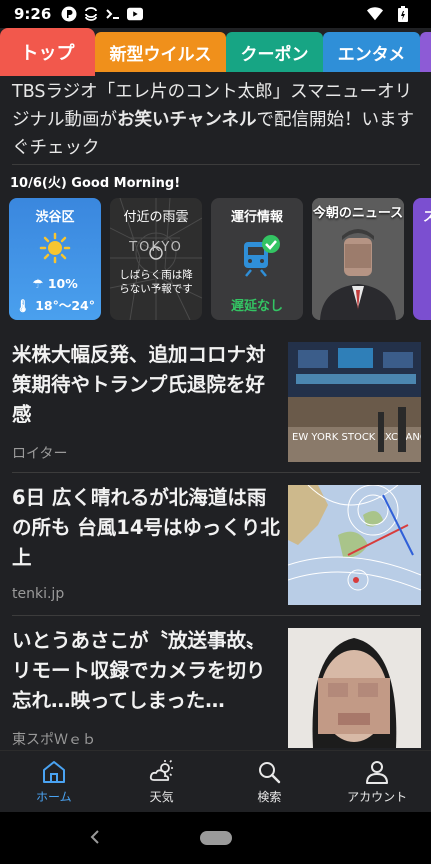 This screenshot has width=431, height=864. I want to click on back-icon, so click(95, 839).